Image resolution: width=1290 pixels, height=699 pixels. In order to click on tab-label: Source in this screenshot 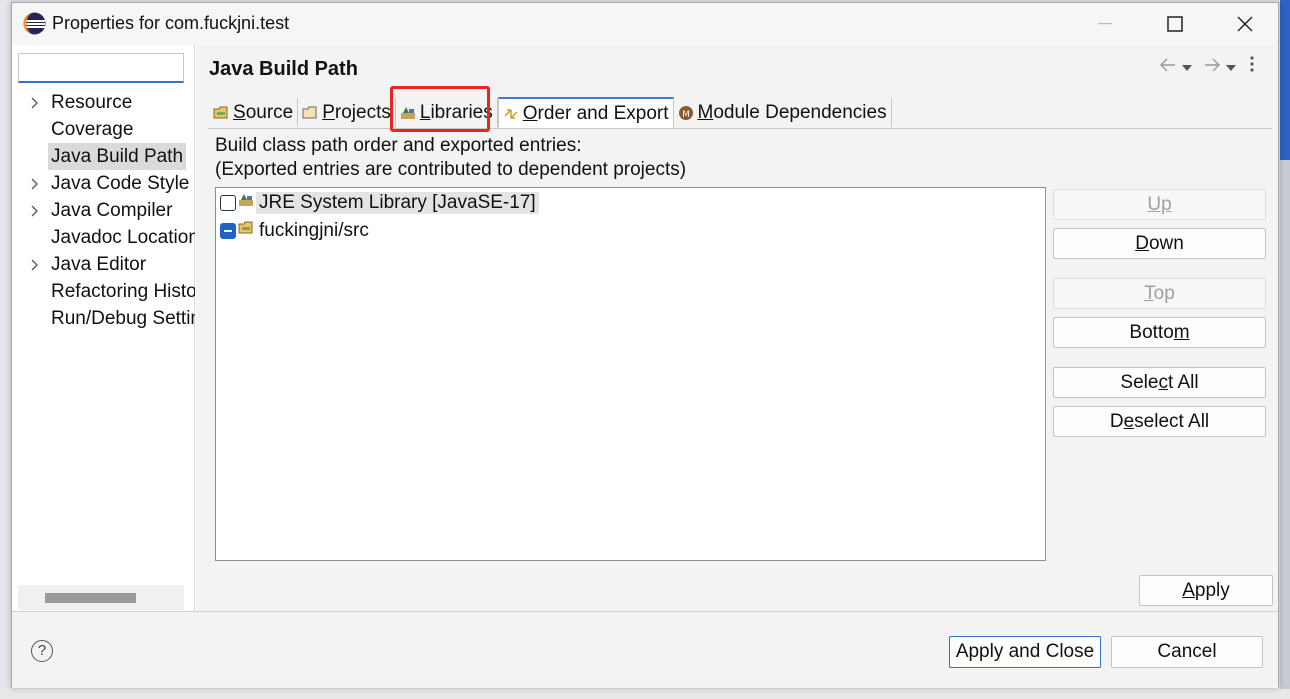, I will do `click(263, 112)`.